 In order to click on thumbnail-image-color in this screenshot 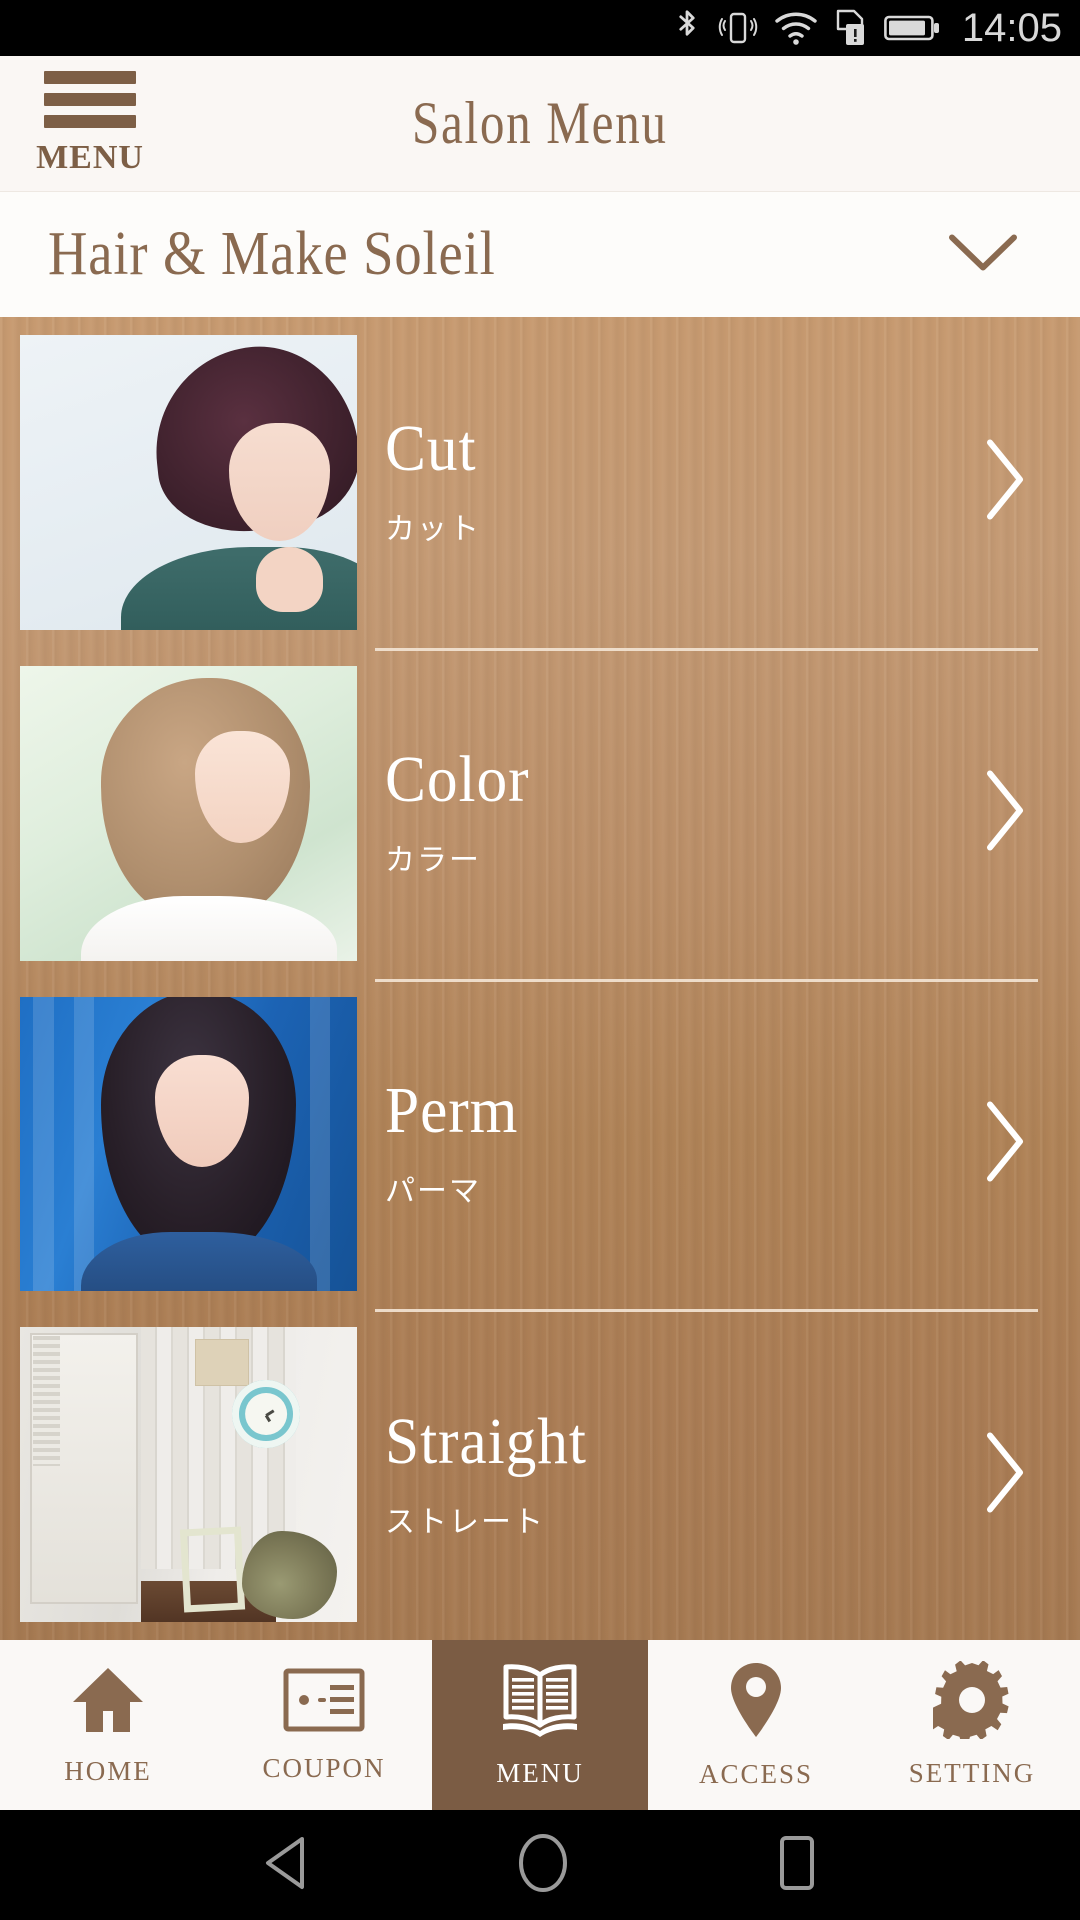, I will do `click(188, 813)`.